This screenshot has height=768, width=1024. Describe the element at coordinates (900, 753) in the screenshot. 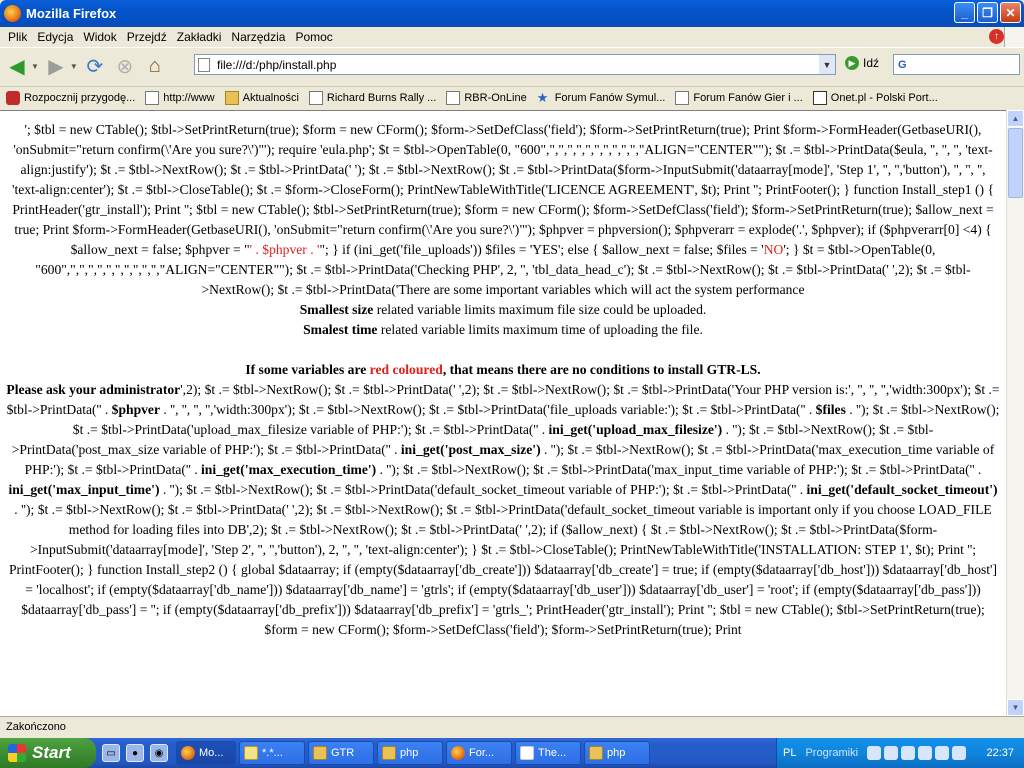

I see `system-tray: PL Programiki 22:37` at that location.